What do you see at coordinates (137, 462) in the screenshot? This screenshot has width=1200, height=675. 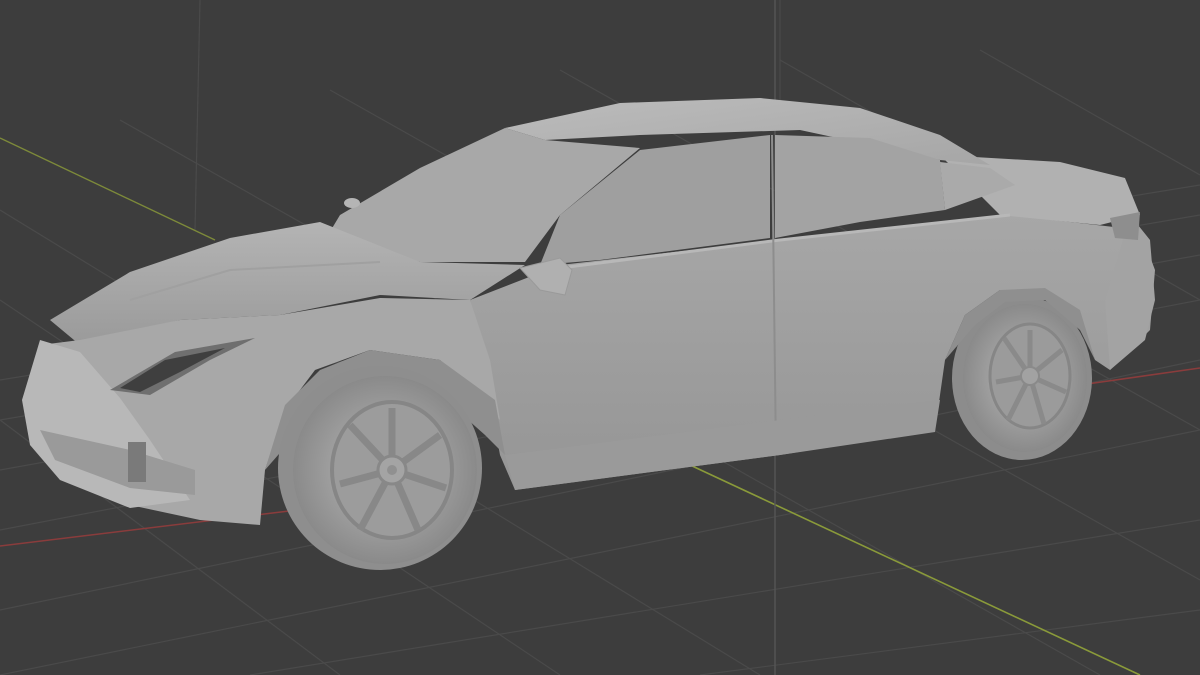 I see `fog-light` at bounding box center [137, 462].